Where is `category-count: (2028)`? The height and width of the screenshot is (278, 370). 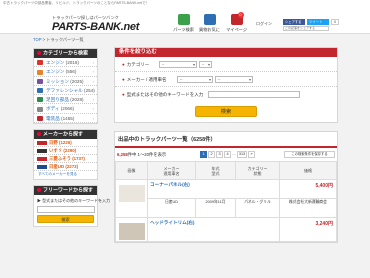
category-count: (2028) is located at coordinates (77, 100).